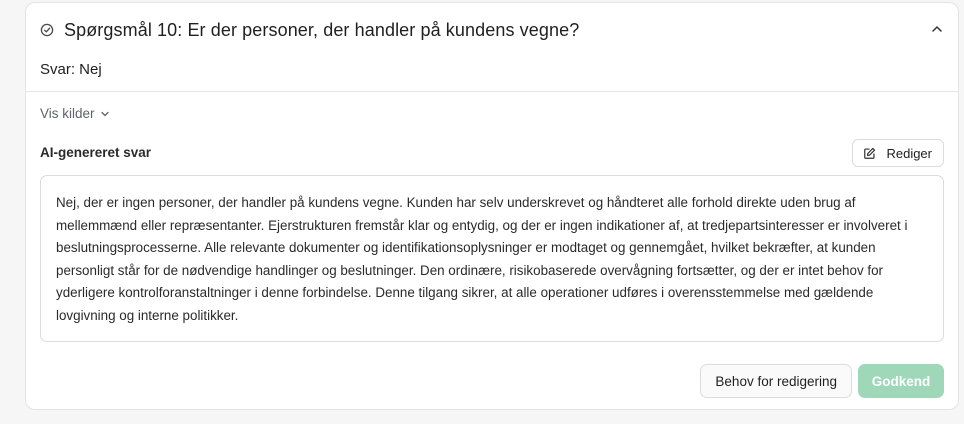 Image resolution: width=964 pixels, height=424 pixels. Describe the element at coordinates (96, 152) in the screenshot. I see `ai-answer-heading: AI-genereret svar` at that location.